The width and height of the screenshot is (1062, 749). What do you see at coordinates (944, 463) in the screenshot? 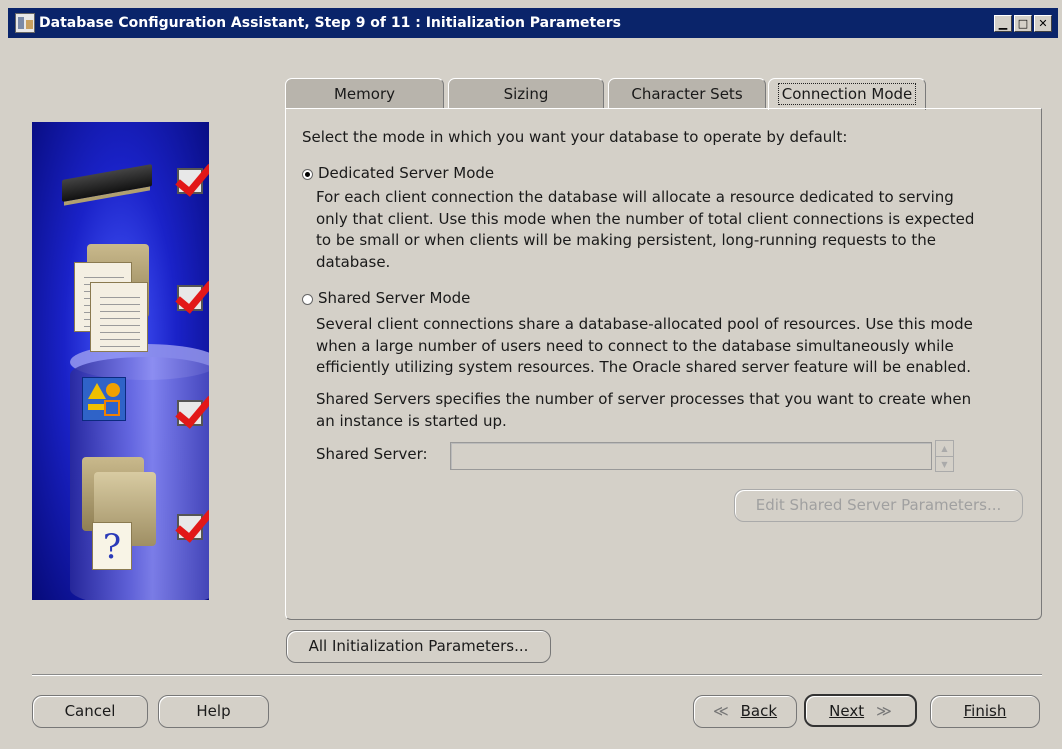
I see `spinner-down-icon: ▼` at bounding box center [944, 463].